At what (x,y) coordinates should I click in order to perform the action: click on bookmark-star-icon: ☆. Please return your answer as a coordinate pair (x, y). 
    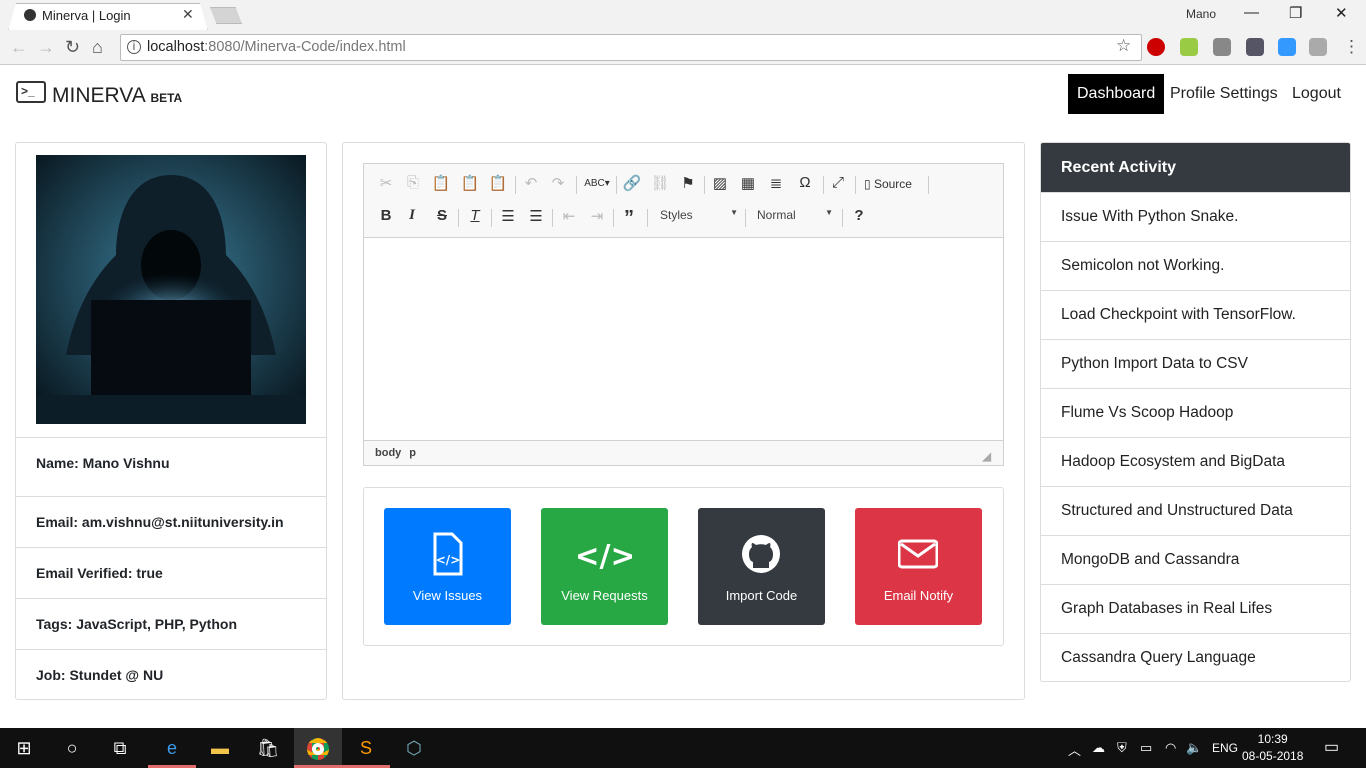
    Looking at the image, I should click on (1123, 46).